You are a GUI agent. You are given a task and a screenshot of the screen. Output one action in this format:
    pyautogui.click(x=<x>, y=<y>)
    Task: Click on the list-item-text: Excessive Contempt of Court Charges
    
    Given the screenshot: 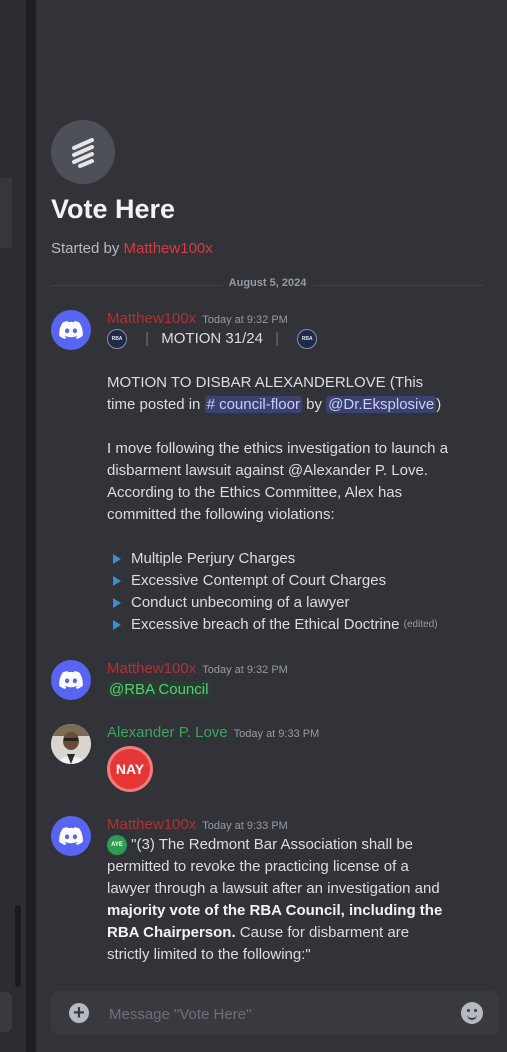 What is the action you would take?
    pyautogui.click(x=259, y=580)
    